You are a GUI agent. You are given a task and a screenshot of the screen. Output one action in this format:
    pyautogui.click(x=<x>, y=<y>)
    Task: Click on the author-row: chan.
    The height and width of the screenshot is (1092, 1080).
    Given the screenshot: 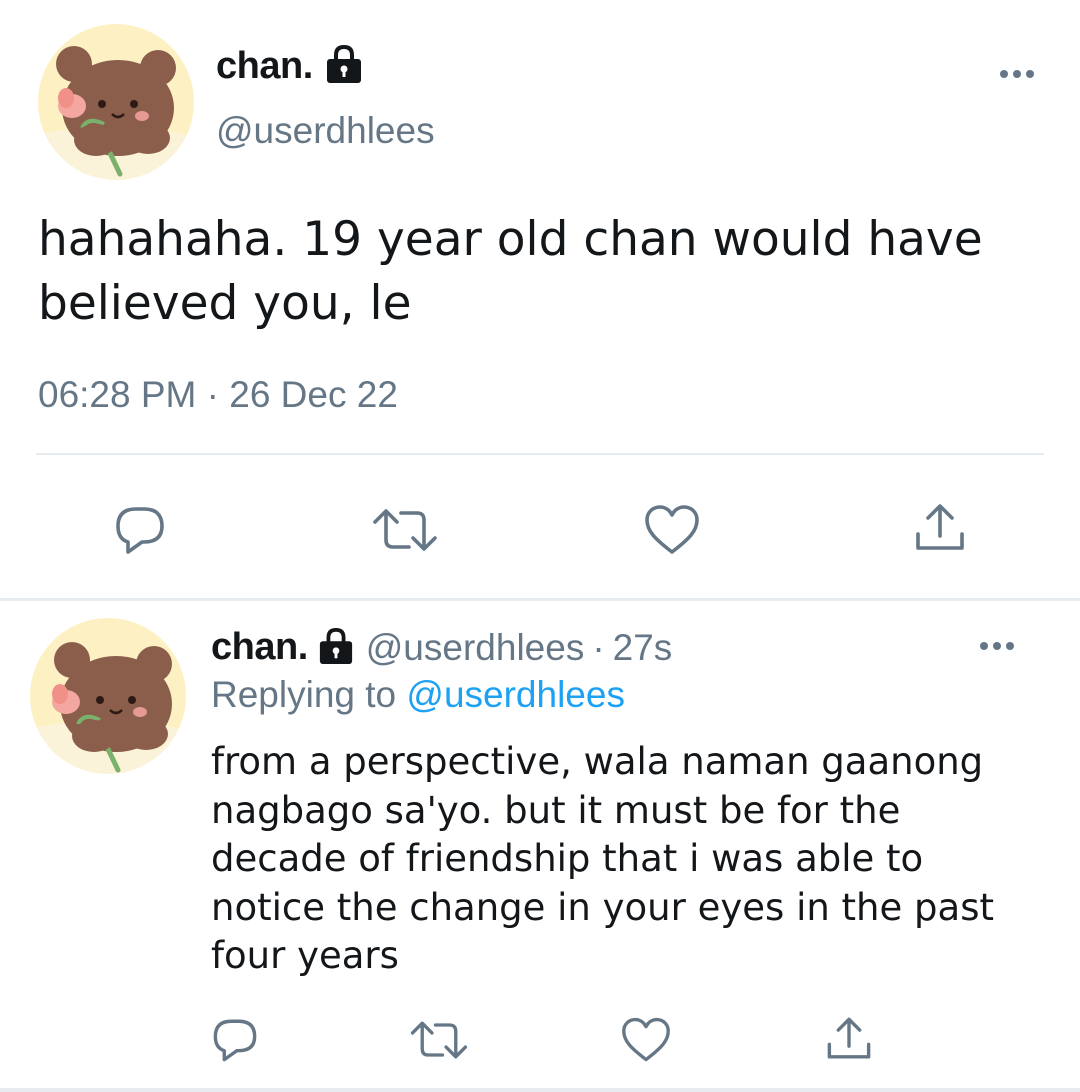 What is the action you would take?
    pyautogui.click(x=289, y=66)
    